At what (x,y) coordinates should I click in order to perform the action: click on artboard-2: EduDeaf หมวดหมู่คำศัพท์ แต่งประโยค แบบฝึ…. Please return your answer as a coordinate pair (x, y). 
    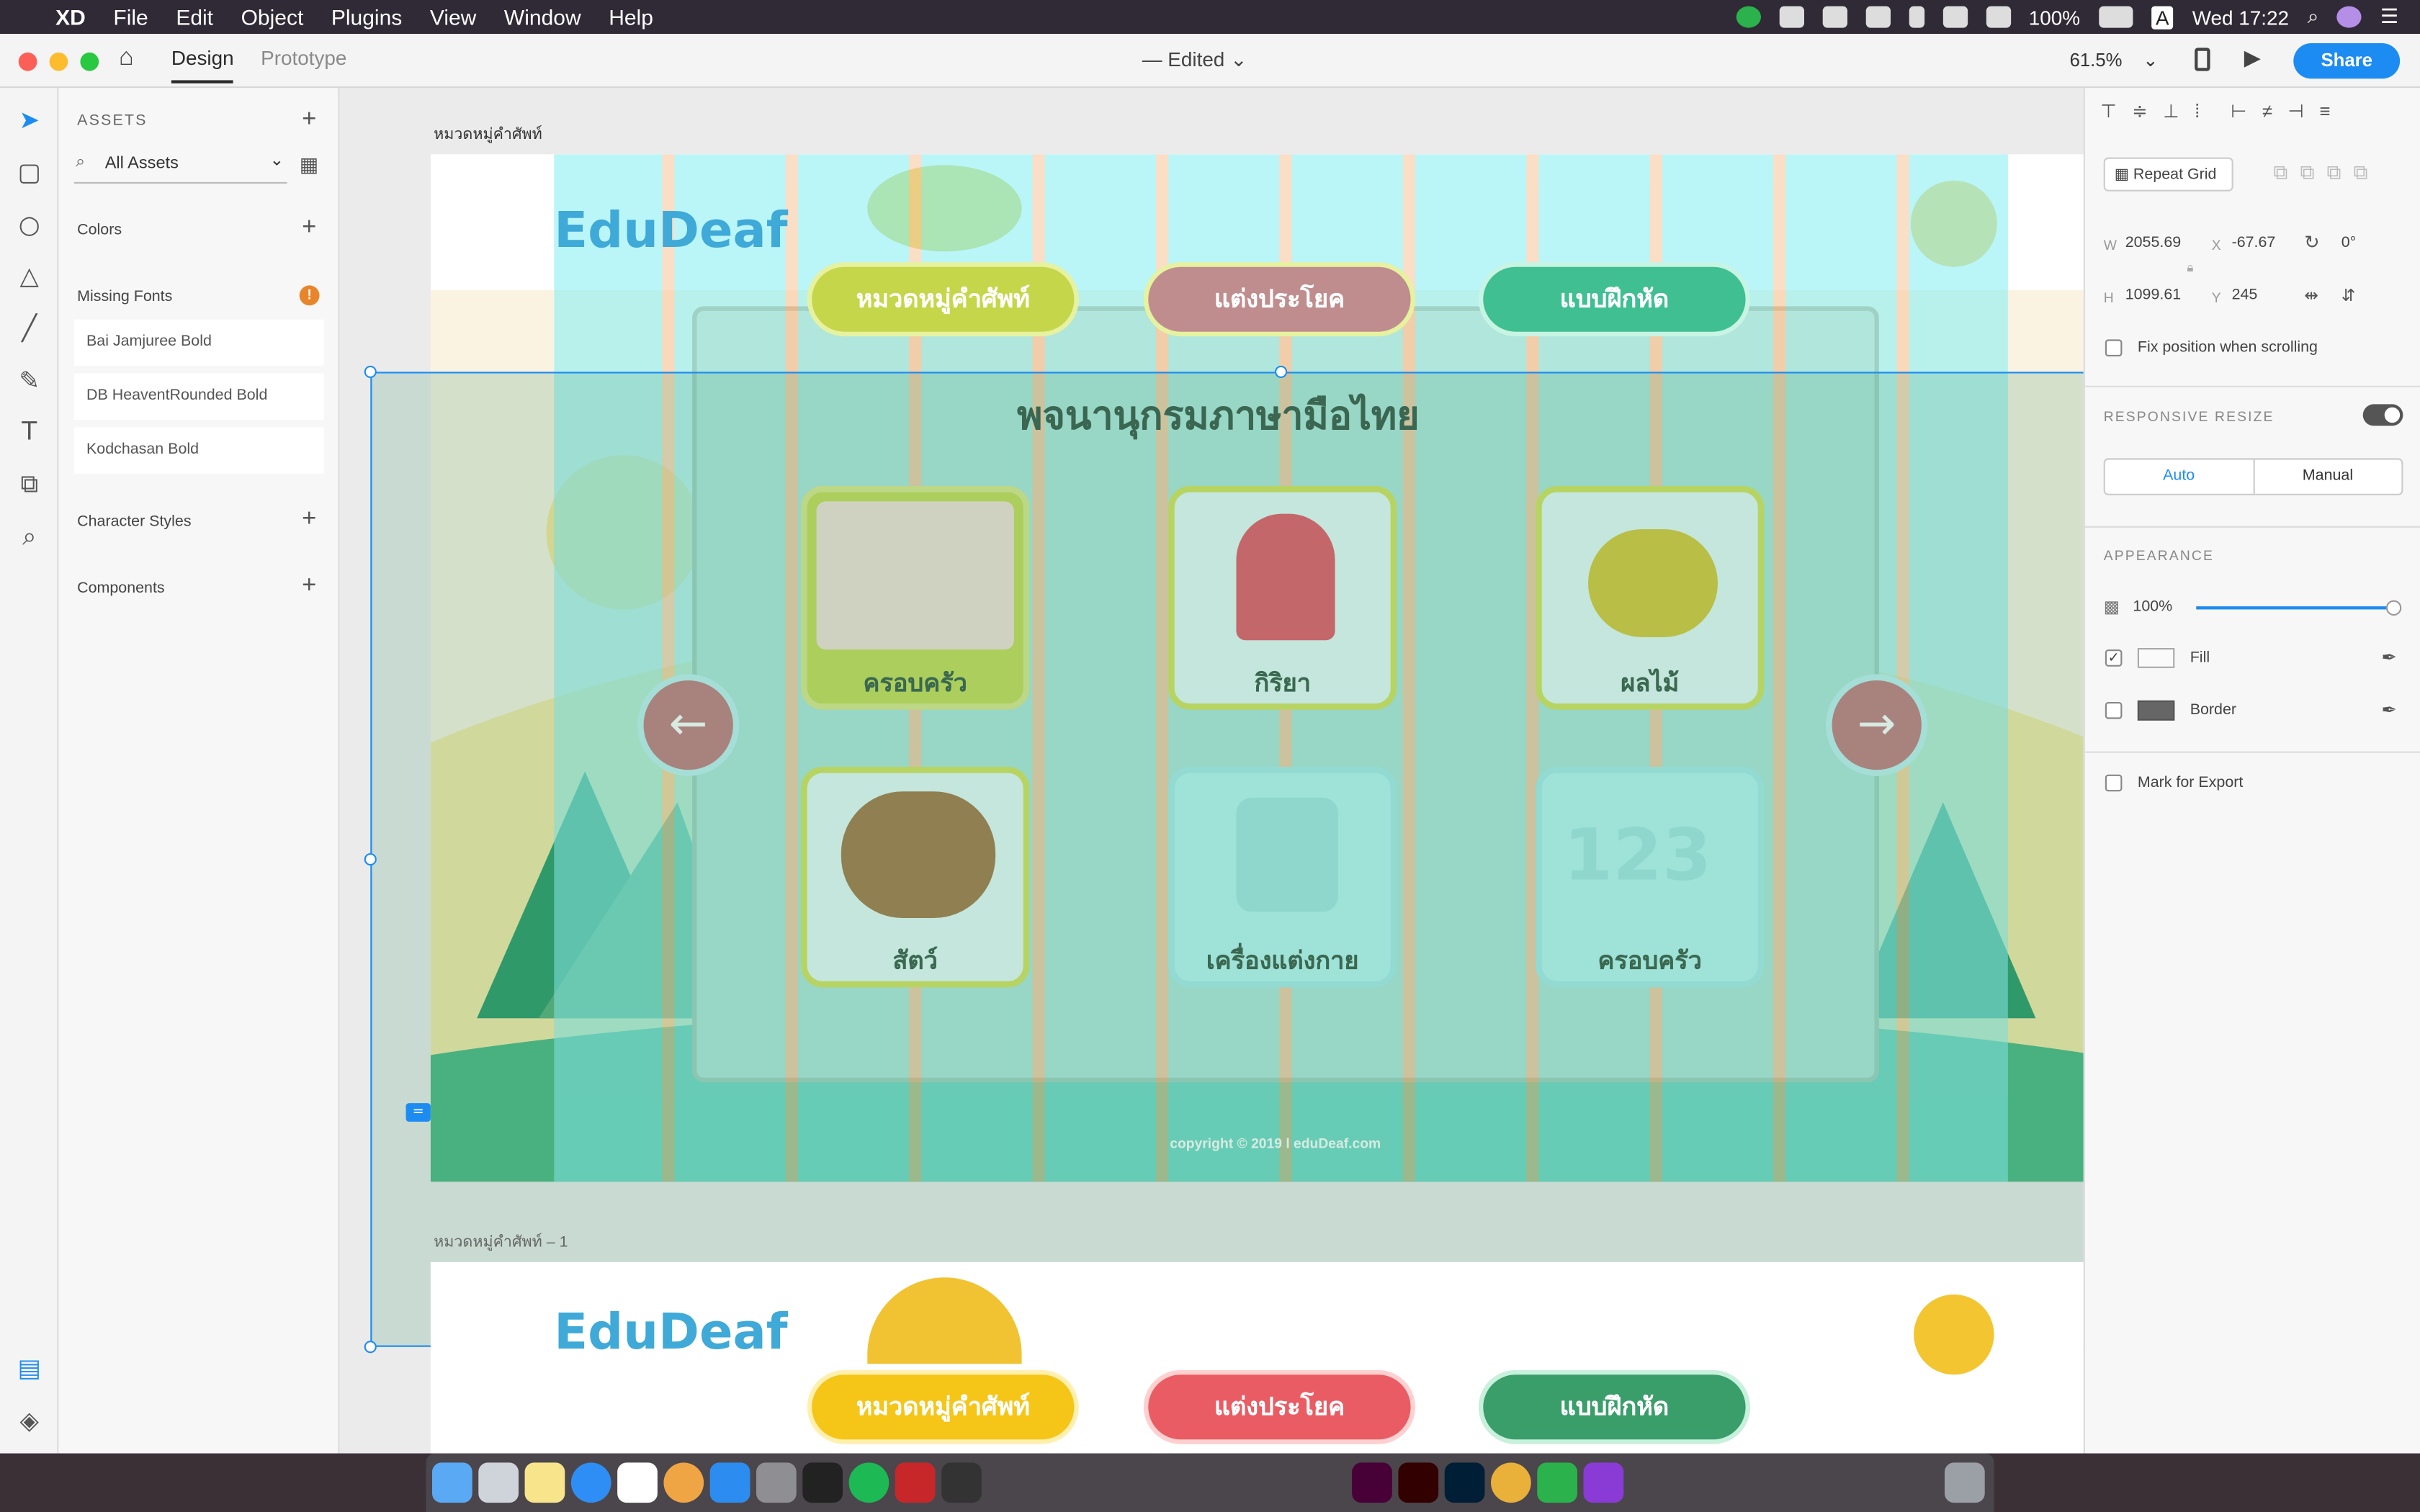
    Looking at the image, I should click on (1257, 1357).